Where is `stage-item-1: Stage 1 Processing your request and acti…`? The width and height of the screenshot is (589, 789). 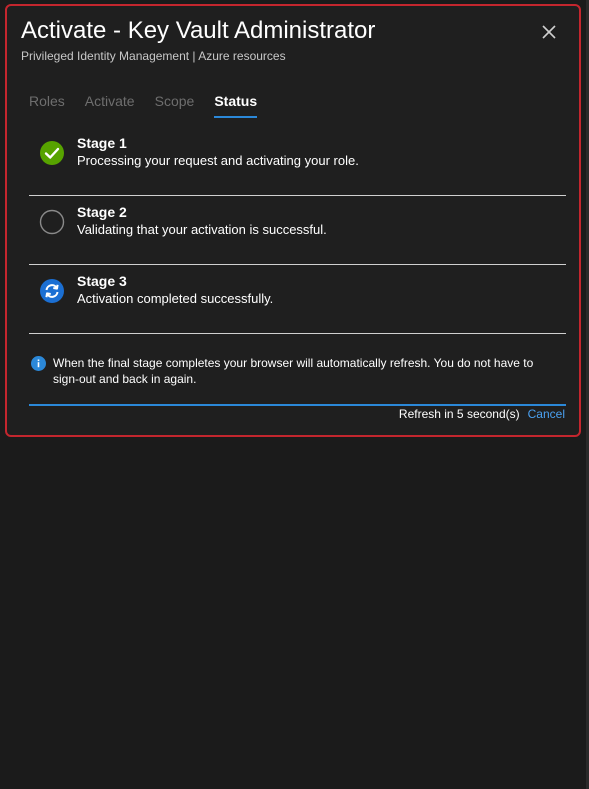
stage-item-1: Stage 1 Processing your request and acti… is located at coordinates (297, 162).